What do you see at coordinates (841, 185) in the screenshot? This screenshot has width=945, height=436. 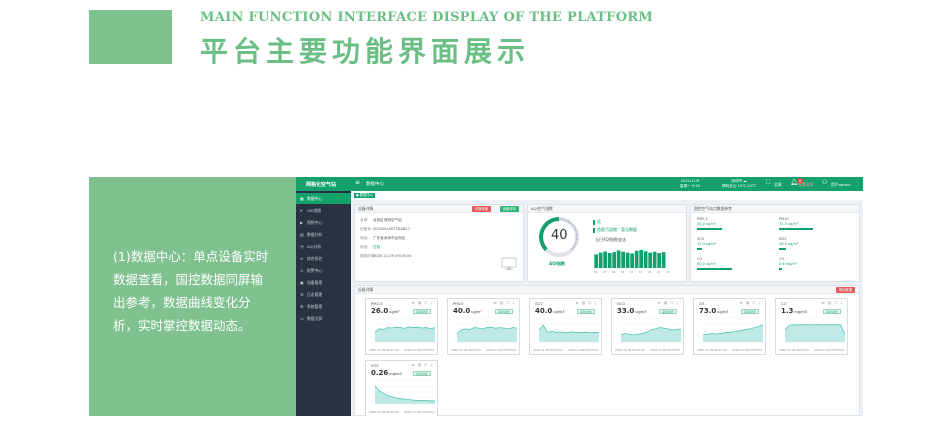 I see `user-menu: 用户admin` at bounding box center [841, 185].